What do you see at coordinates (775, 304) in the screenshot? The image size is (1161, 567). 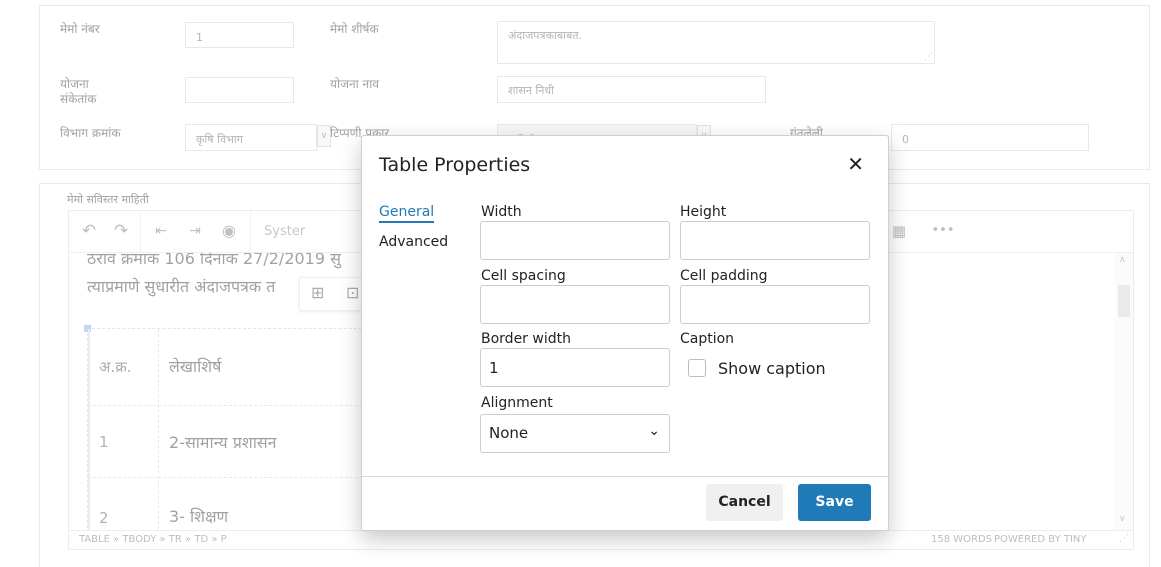 I see `cell-padding-input` at bounding box center [775, 304].